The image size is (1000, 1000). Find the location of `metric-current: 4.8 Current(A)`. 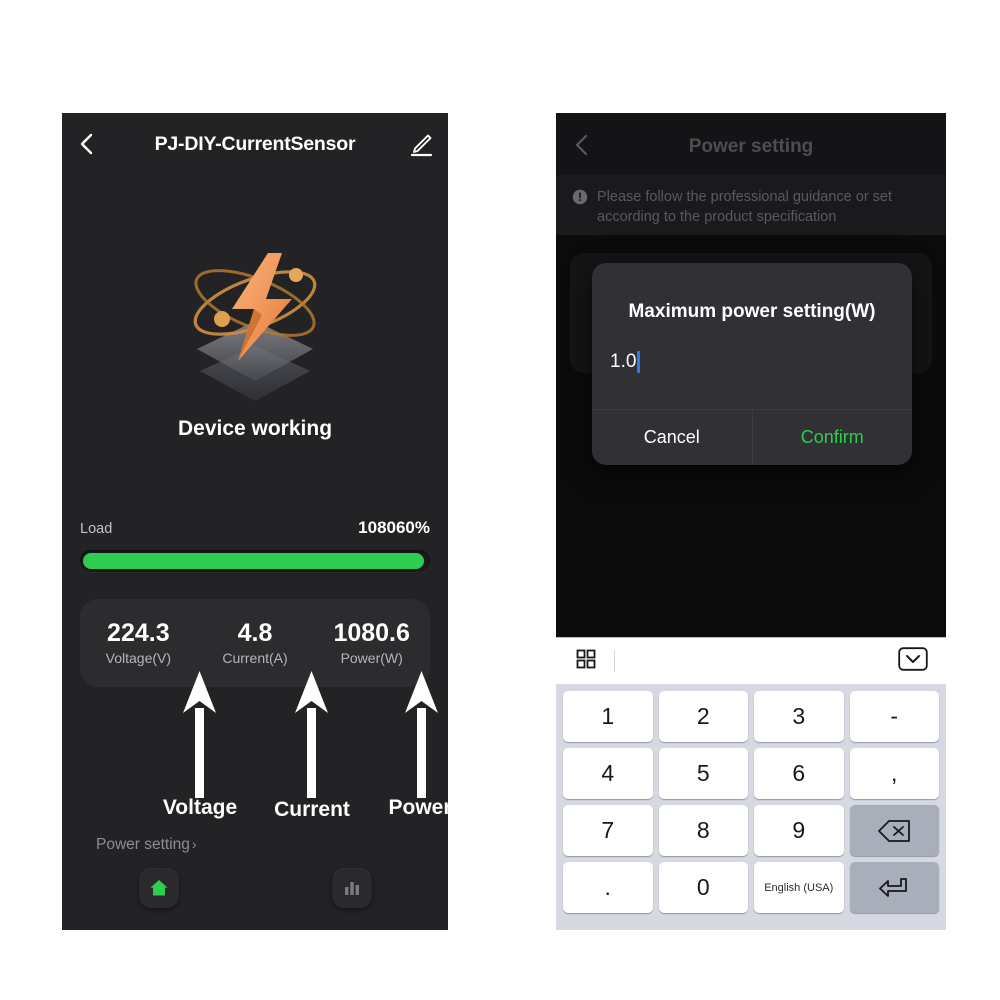

metric-current: 4.8 Current(A) is located at coordinates (255, 642).